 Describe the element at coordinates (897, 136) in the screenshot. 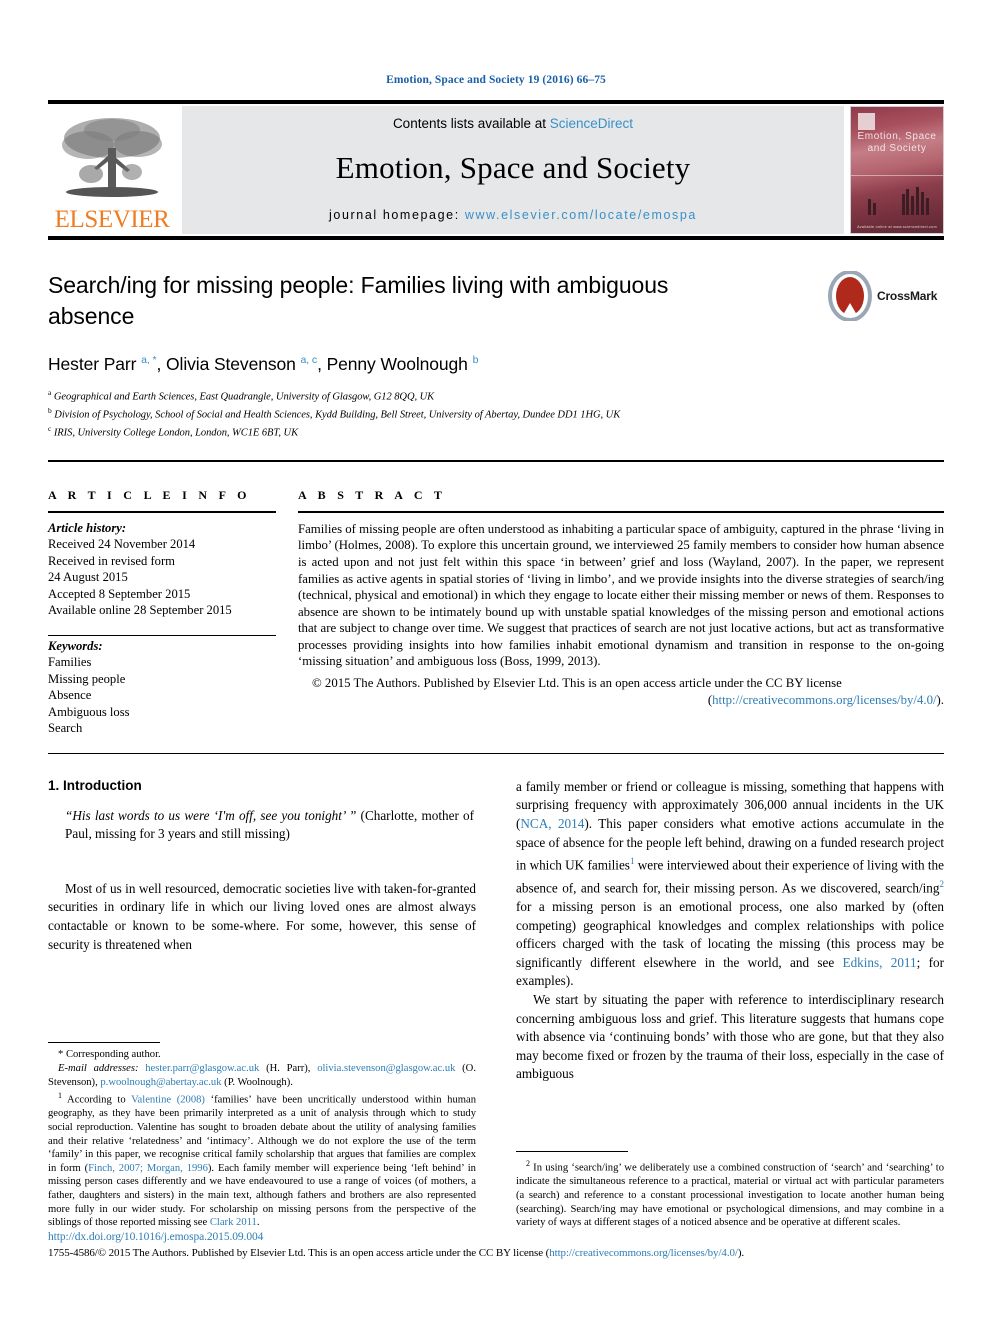

I see `cover-title-line1: Emotion, Space` at that location.